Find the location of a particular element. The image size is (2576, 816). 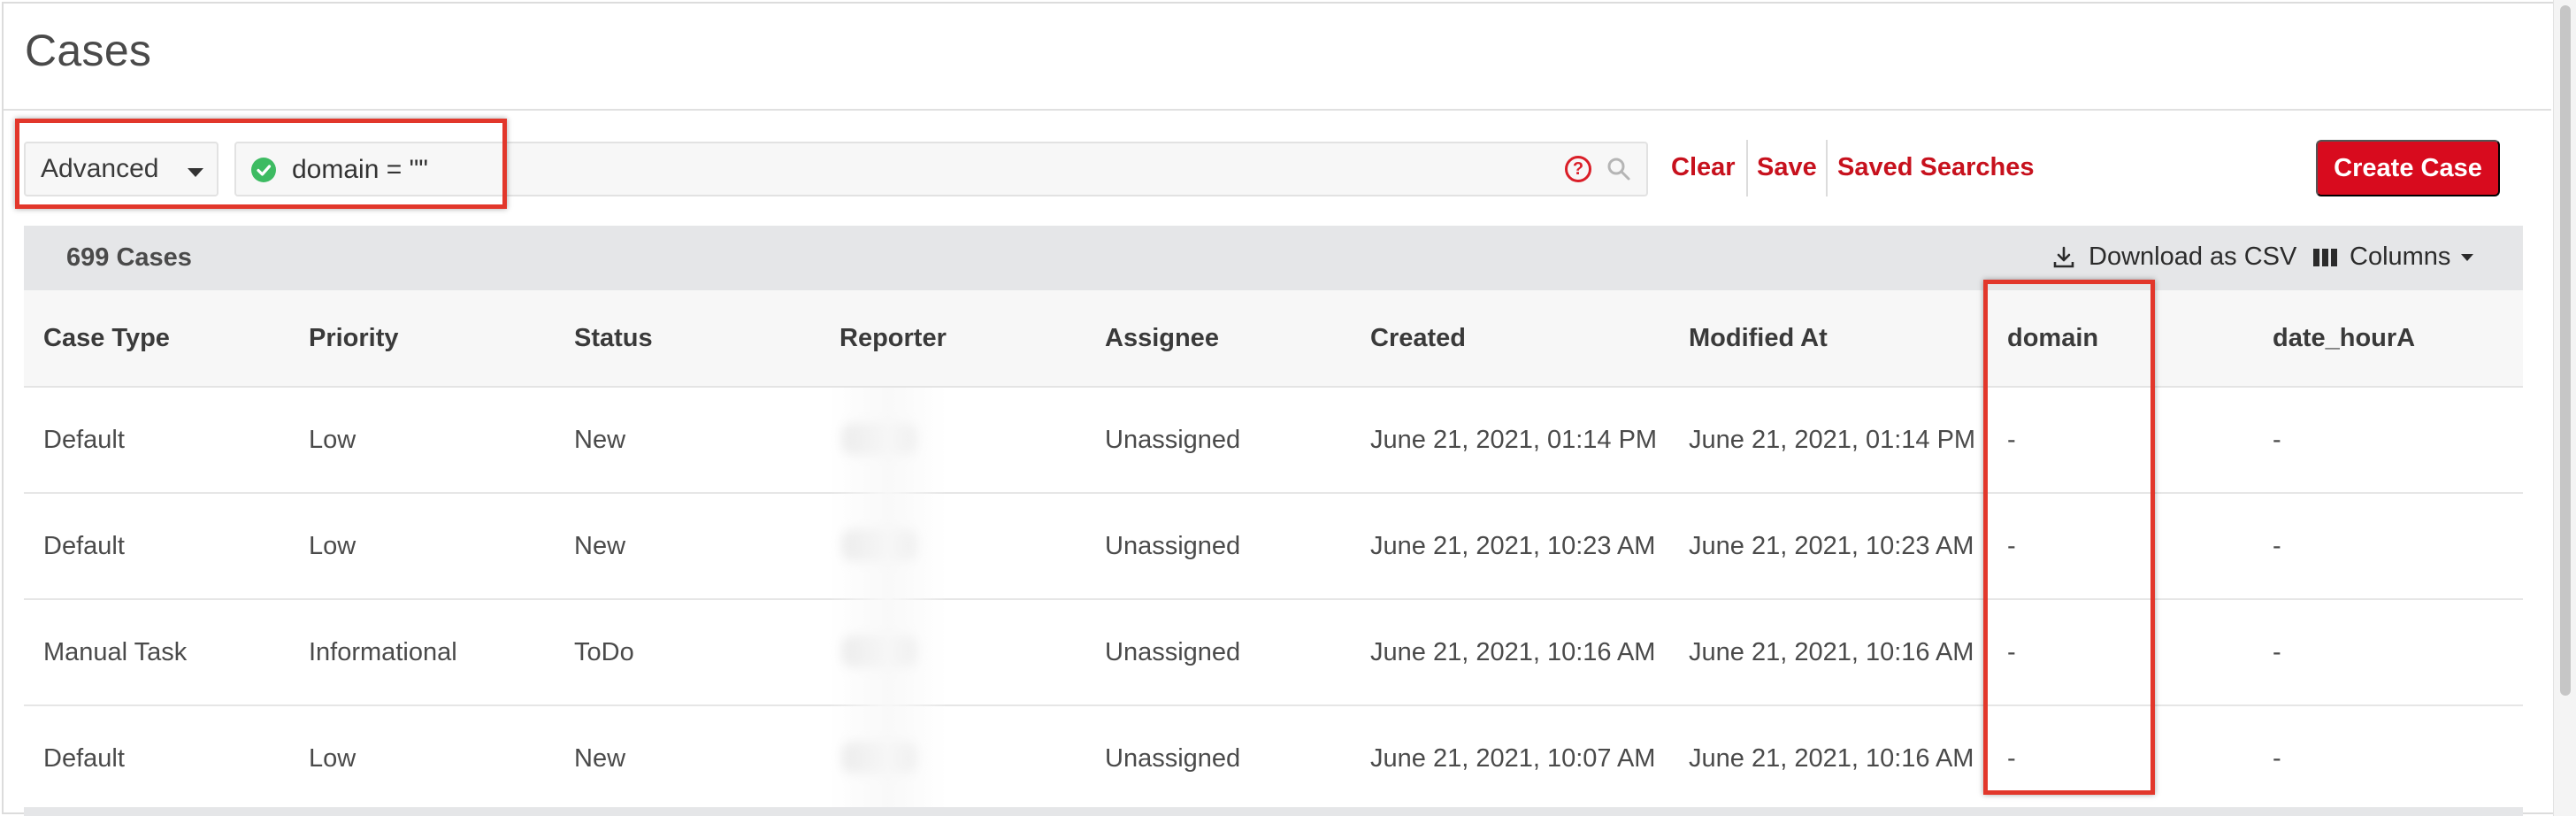

cell-priority: Informational is located at coordinates (383, 652).